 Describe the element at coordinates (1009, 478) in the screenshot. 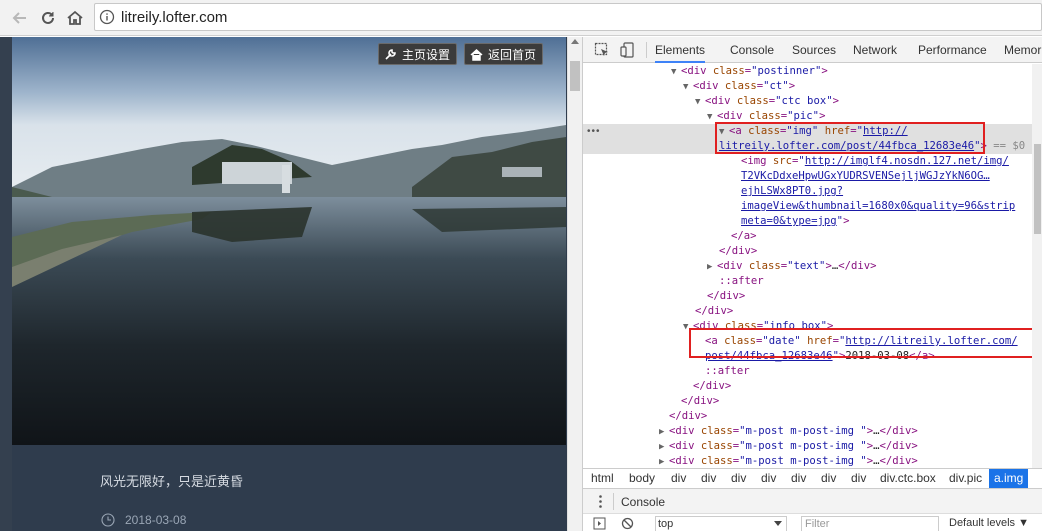

I see `crumb-a-img: a.img` at that location.